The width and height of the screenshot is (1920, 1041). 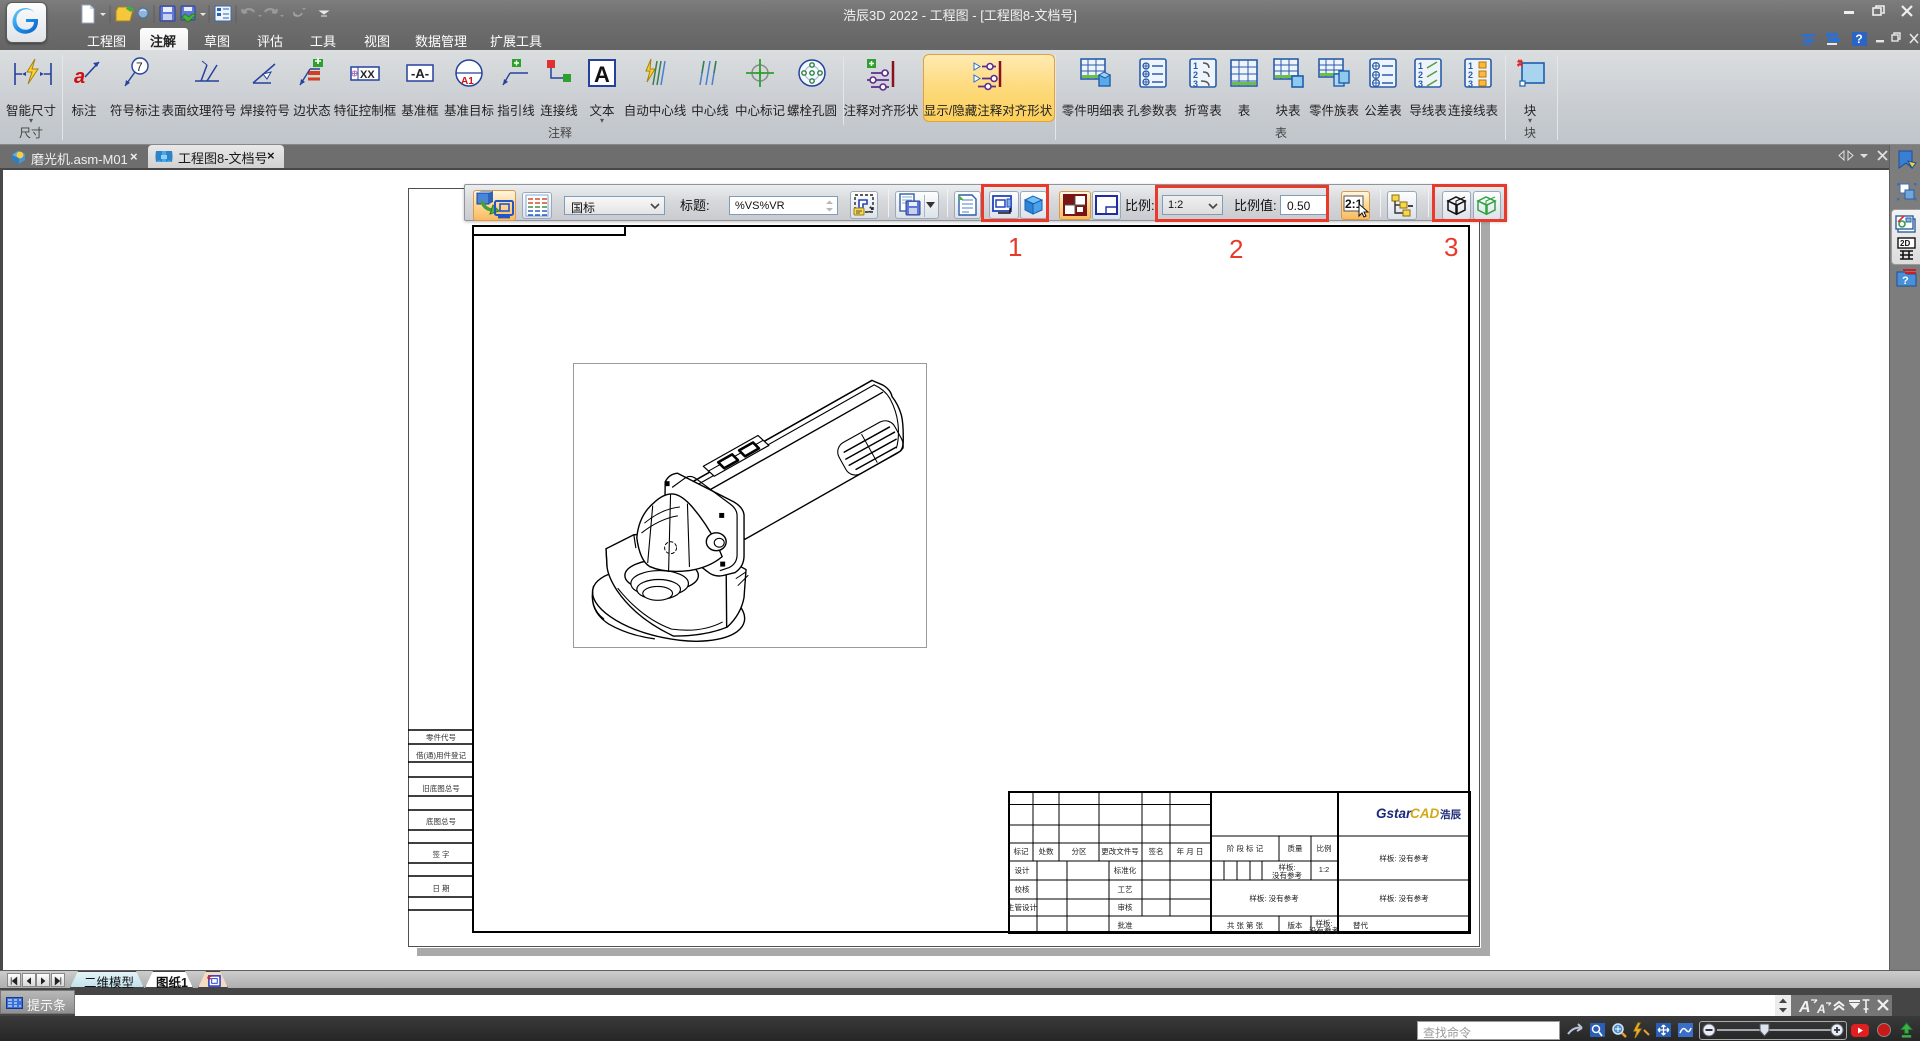 What do you see at coordinates (1245, 925) in the screenshot?
I see `svg-text: 共 张 第 张` at bounding box center [1245, 925].